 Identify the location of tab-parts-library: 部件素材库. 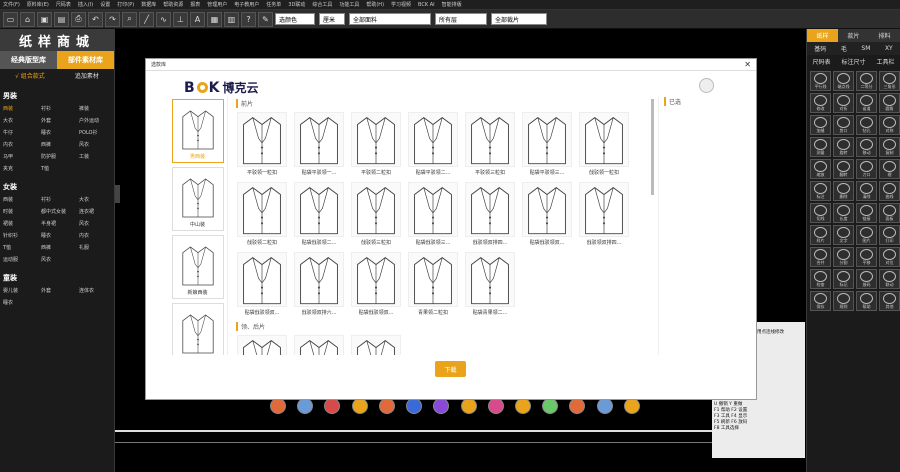
(85, 60).